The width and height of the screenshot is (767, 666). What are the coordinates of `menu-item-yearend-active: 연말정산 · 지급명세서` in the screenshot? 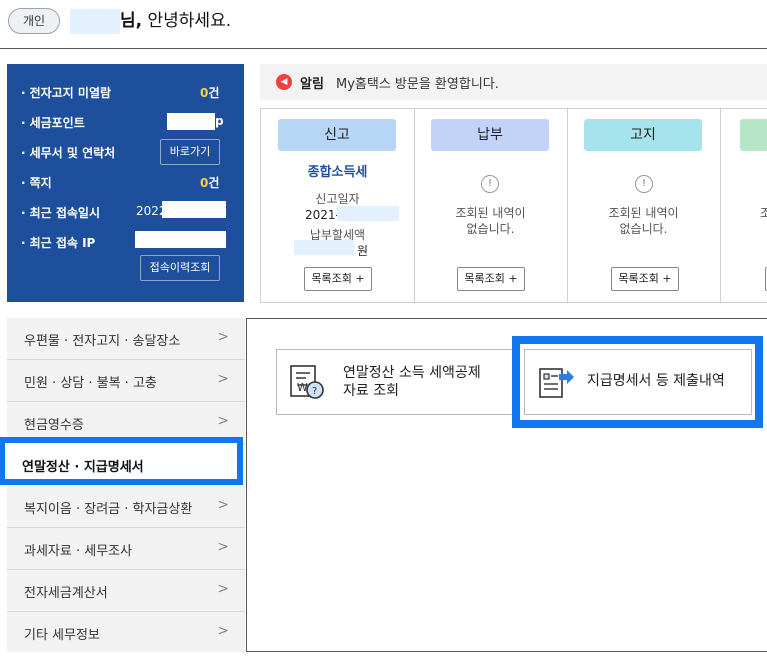 It's located at (121, 461).